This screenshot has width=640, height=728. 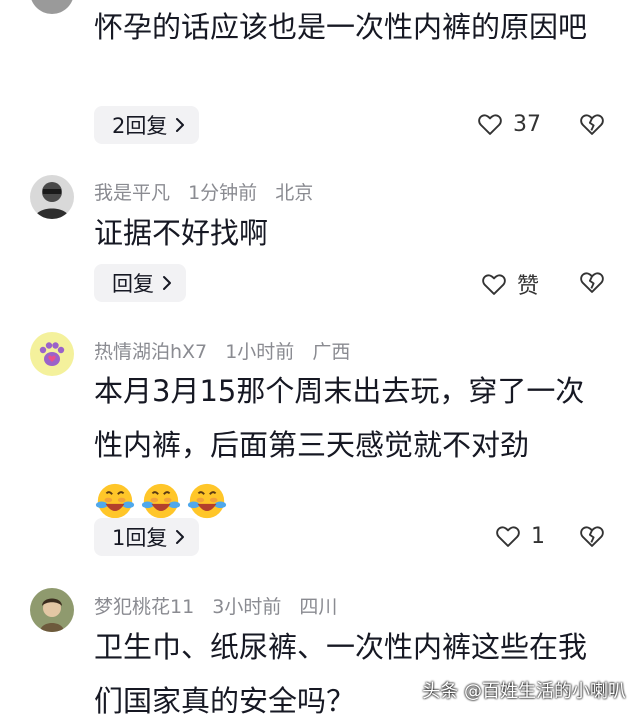 What do you see at coordinates (140, 538) in the screenshot?
I see `replies-label: 1回复` at bounding box center [140, 538].